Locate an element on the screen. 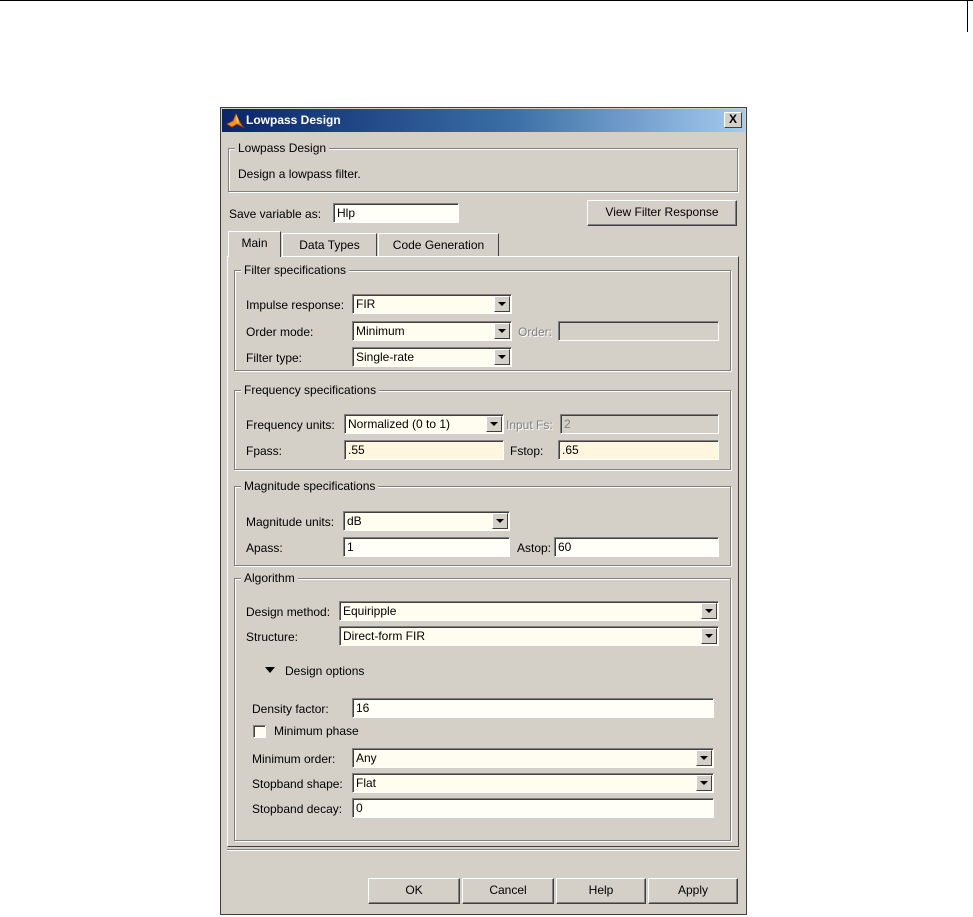  order-mode-select: Minimum is located at coordinates (432, 331).